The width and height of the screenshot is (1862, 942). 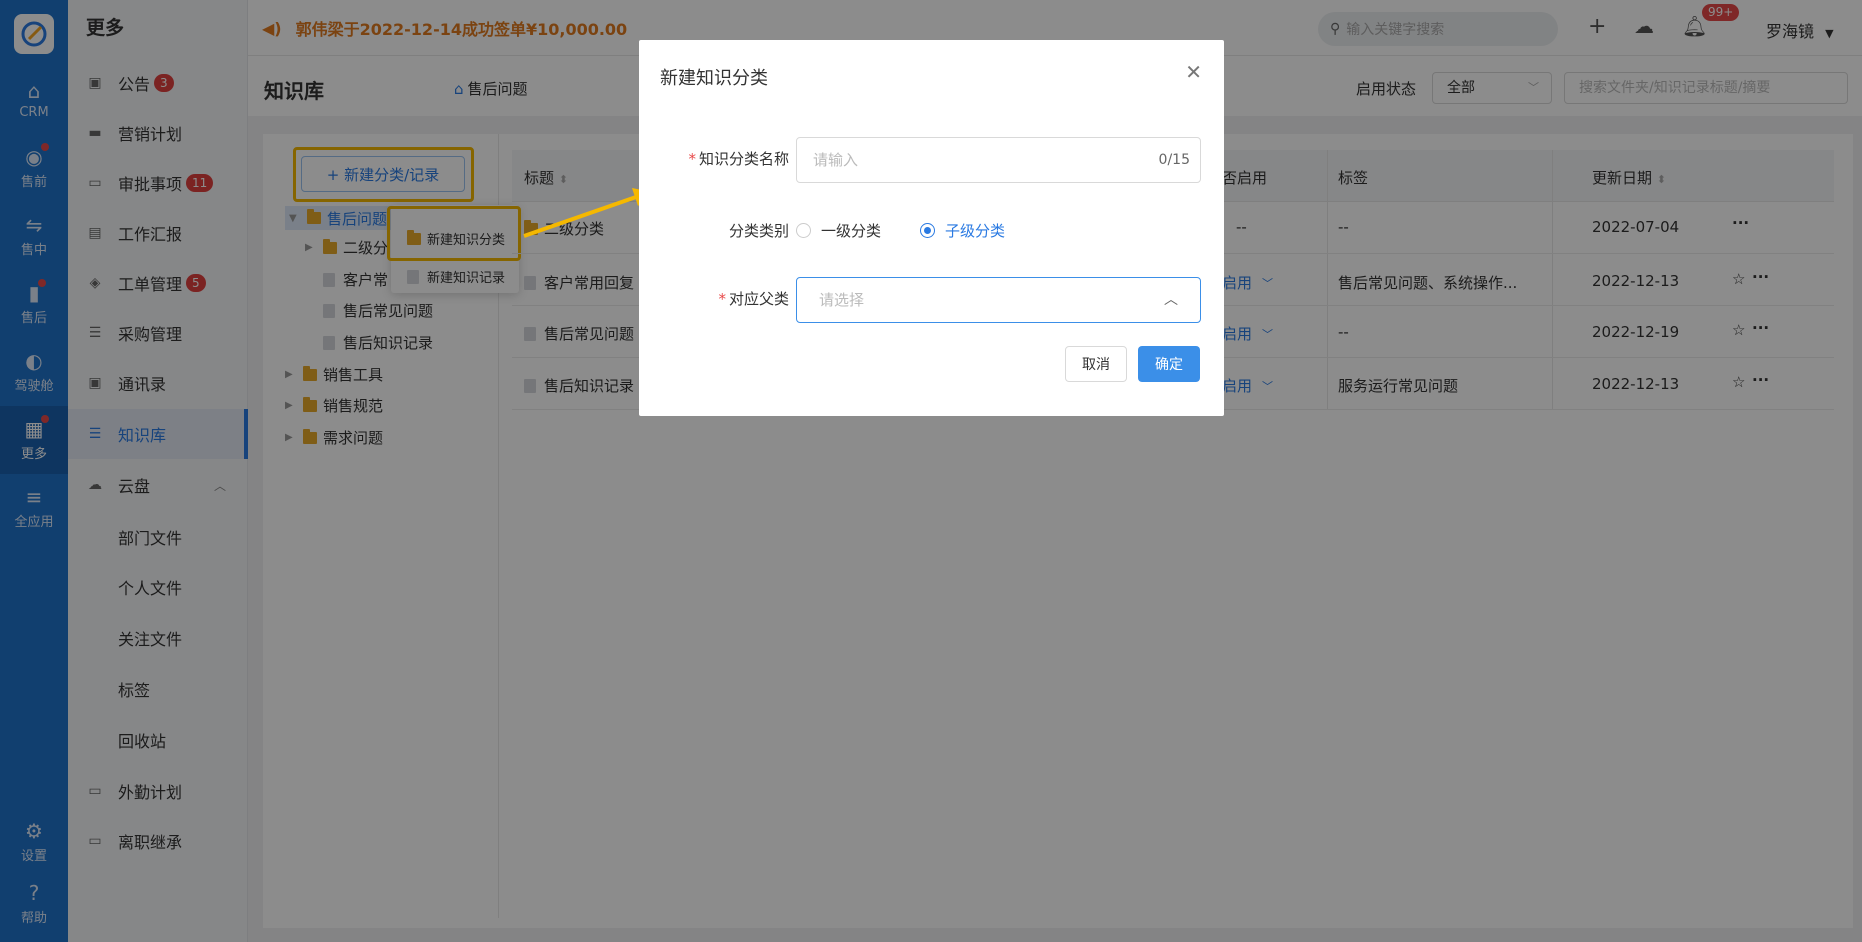 I want to click on name-label: * 知识分类名称, so click(x=738, y=159).